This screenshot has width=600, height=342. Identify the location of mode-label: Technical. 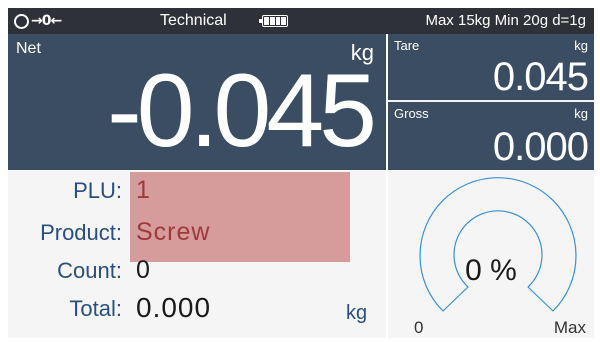
(193, 20).